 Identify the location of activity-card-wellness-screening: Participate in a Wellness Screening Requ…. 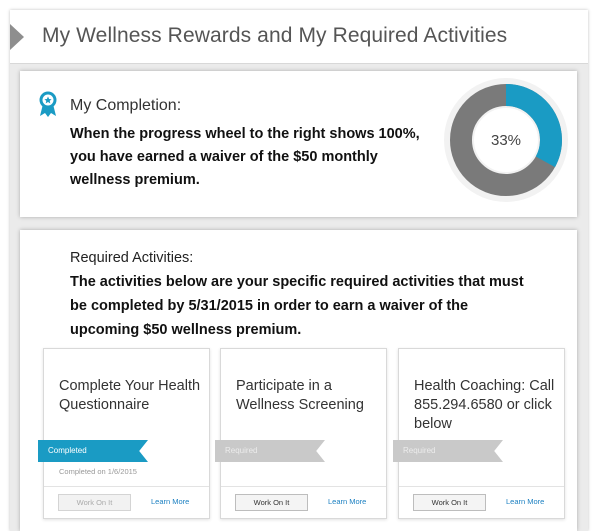
(301, 433).